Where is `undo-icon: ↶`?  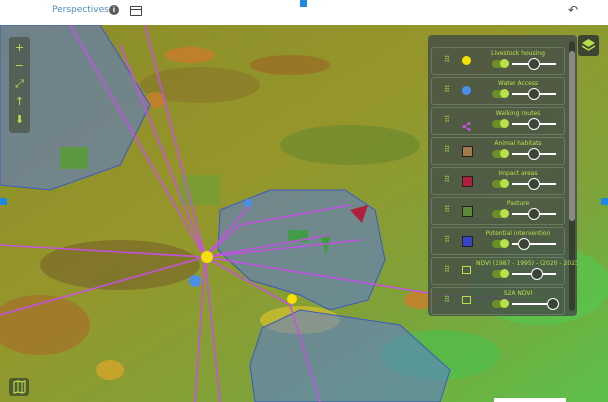 undo-icon: ↶ is located at coordinates (573, 10).